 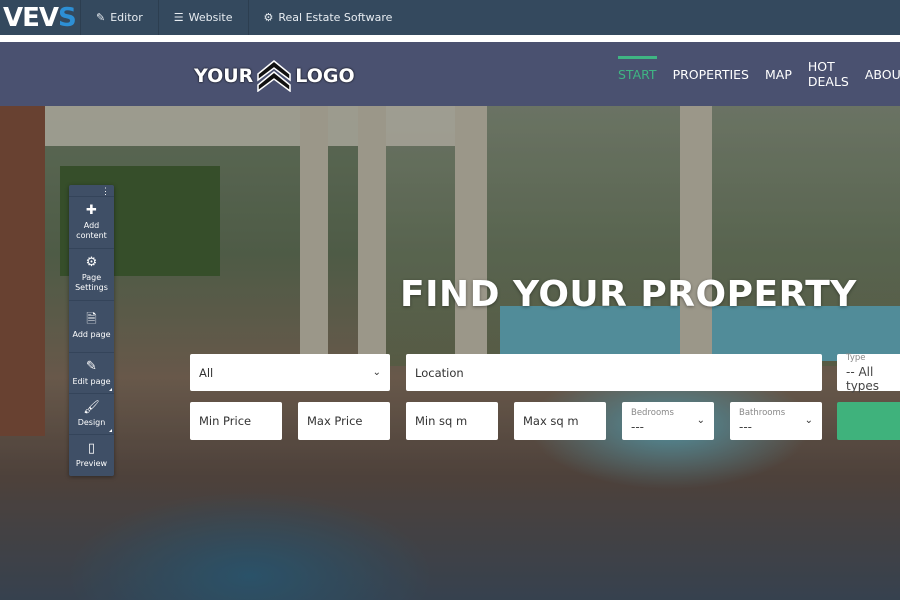 I want to click on type-select: Type -- All types, so click(x=868, y=372).